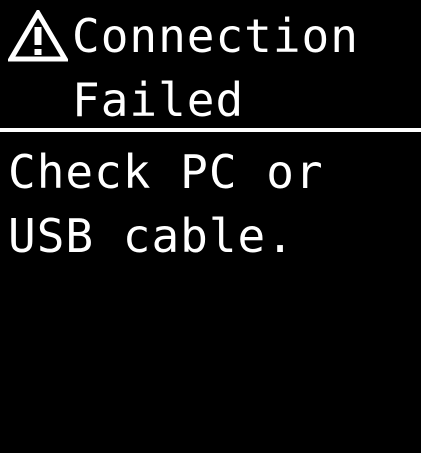  Describe the element at coordinates (210, 130) in the screenshot. I see `header-divider` at that location.